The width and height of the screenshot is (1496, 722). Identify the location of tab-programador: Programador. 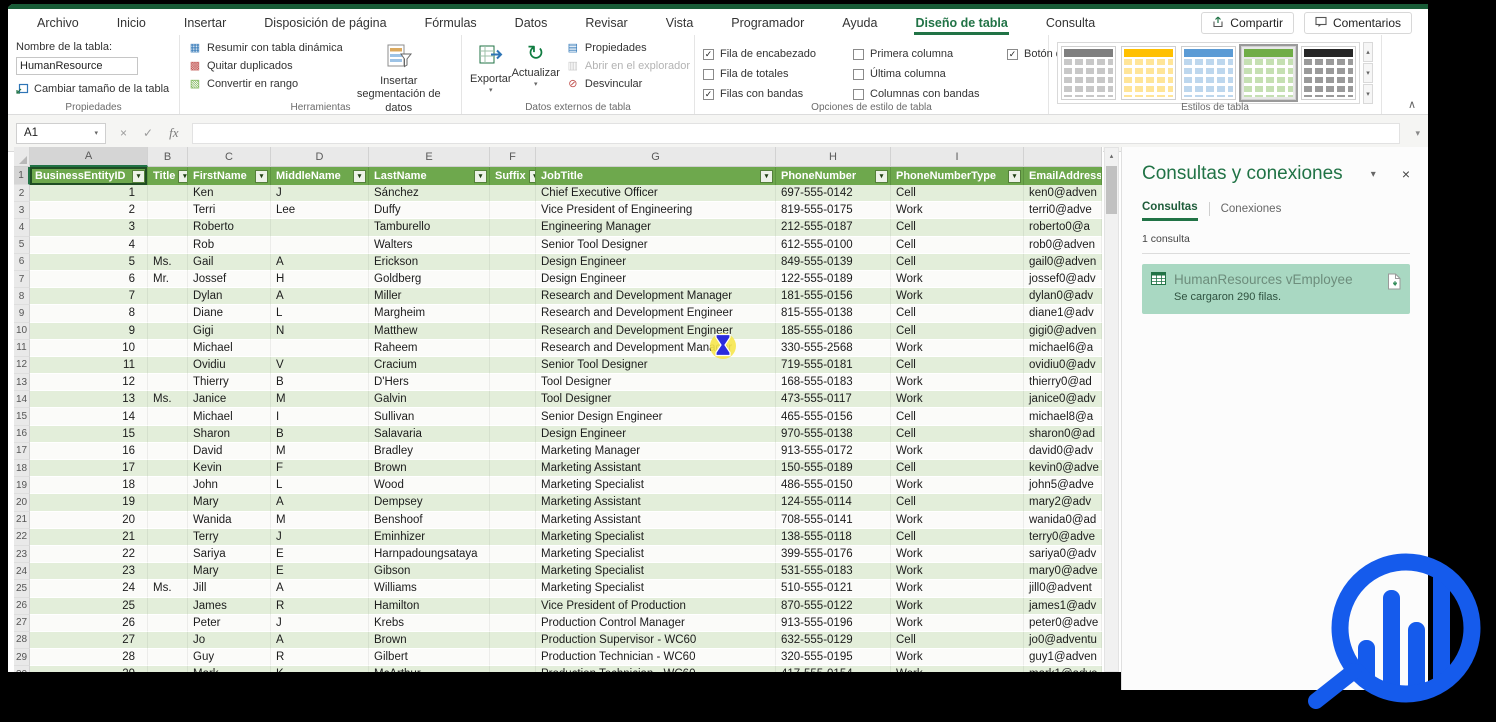
(767, 23).